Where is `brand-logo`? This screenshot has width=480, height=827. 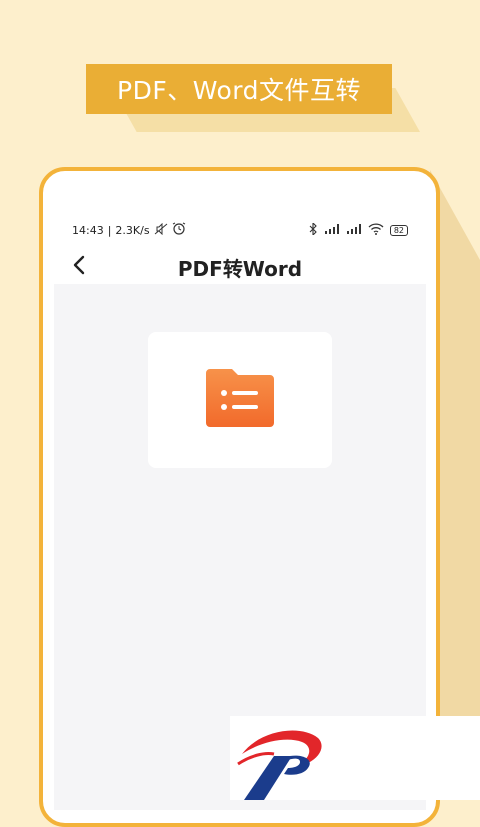 brand-logo is located at coordinates (355, 758).